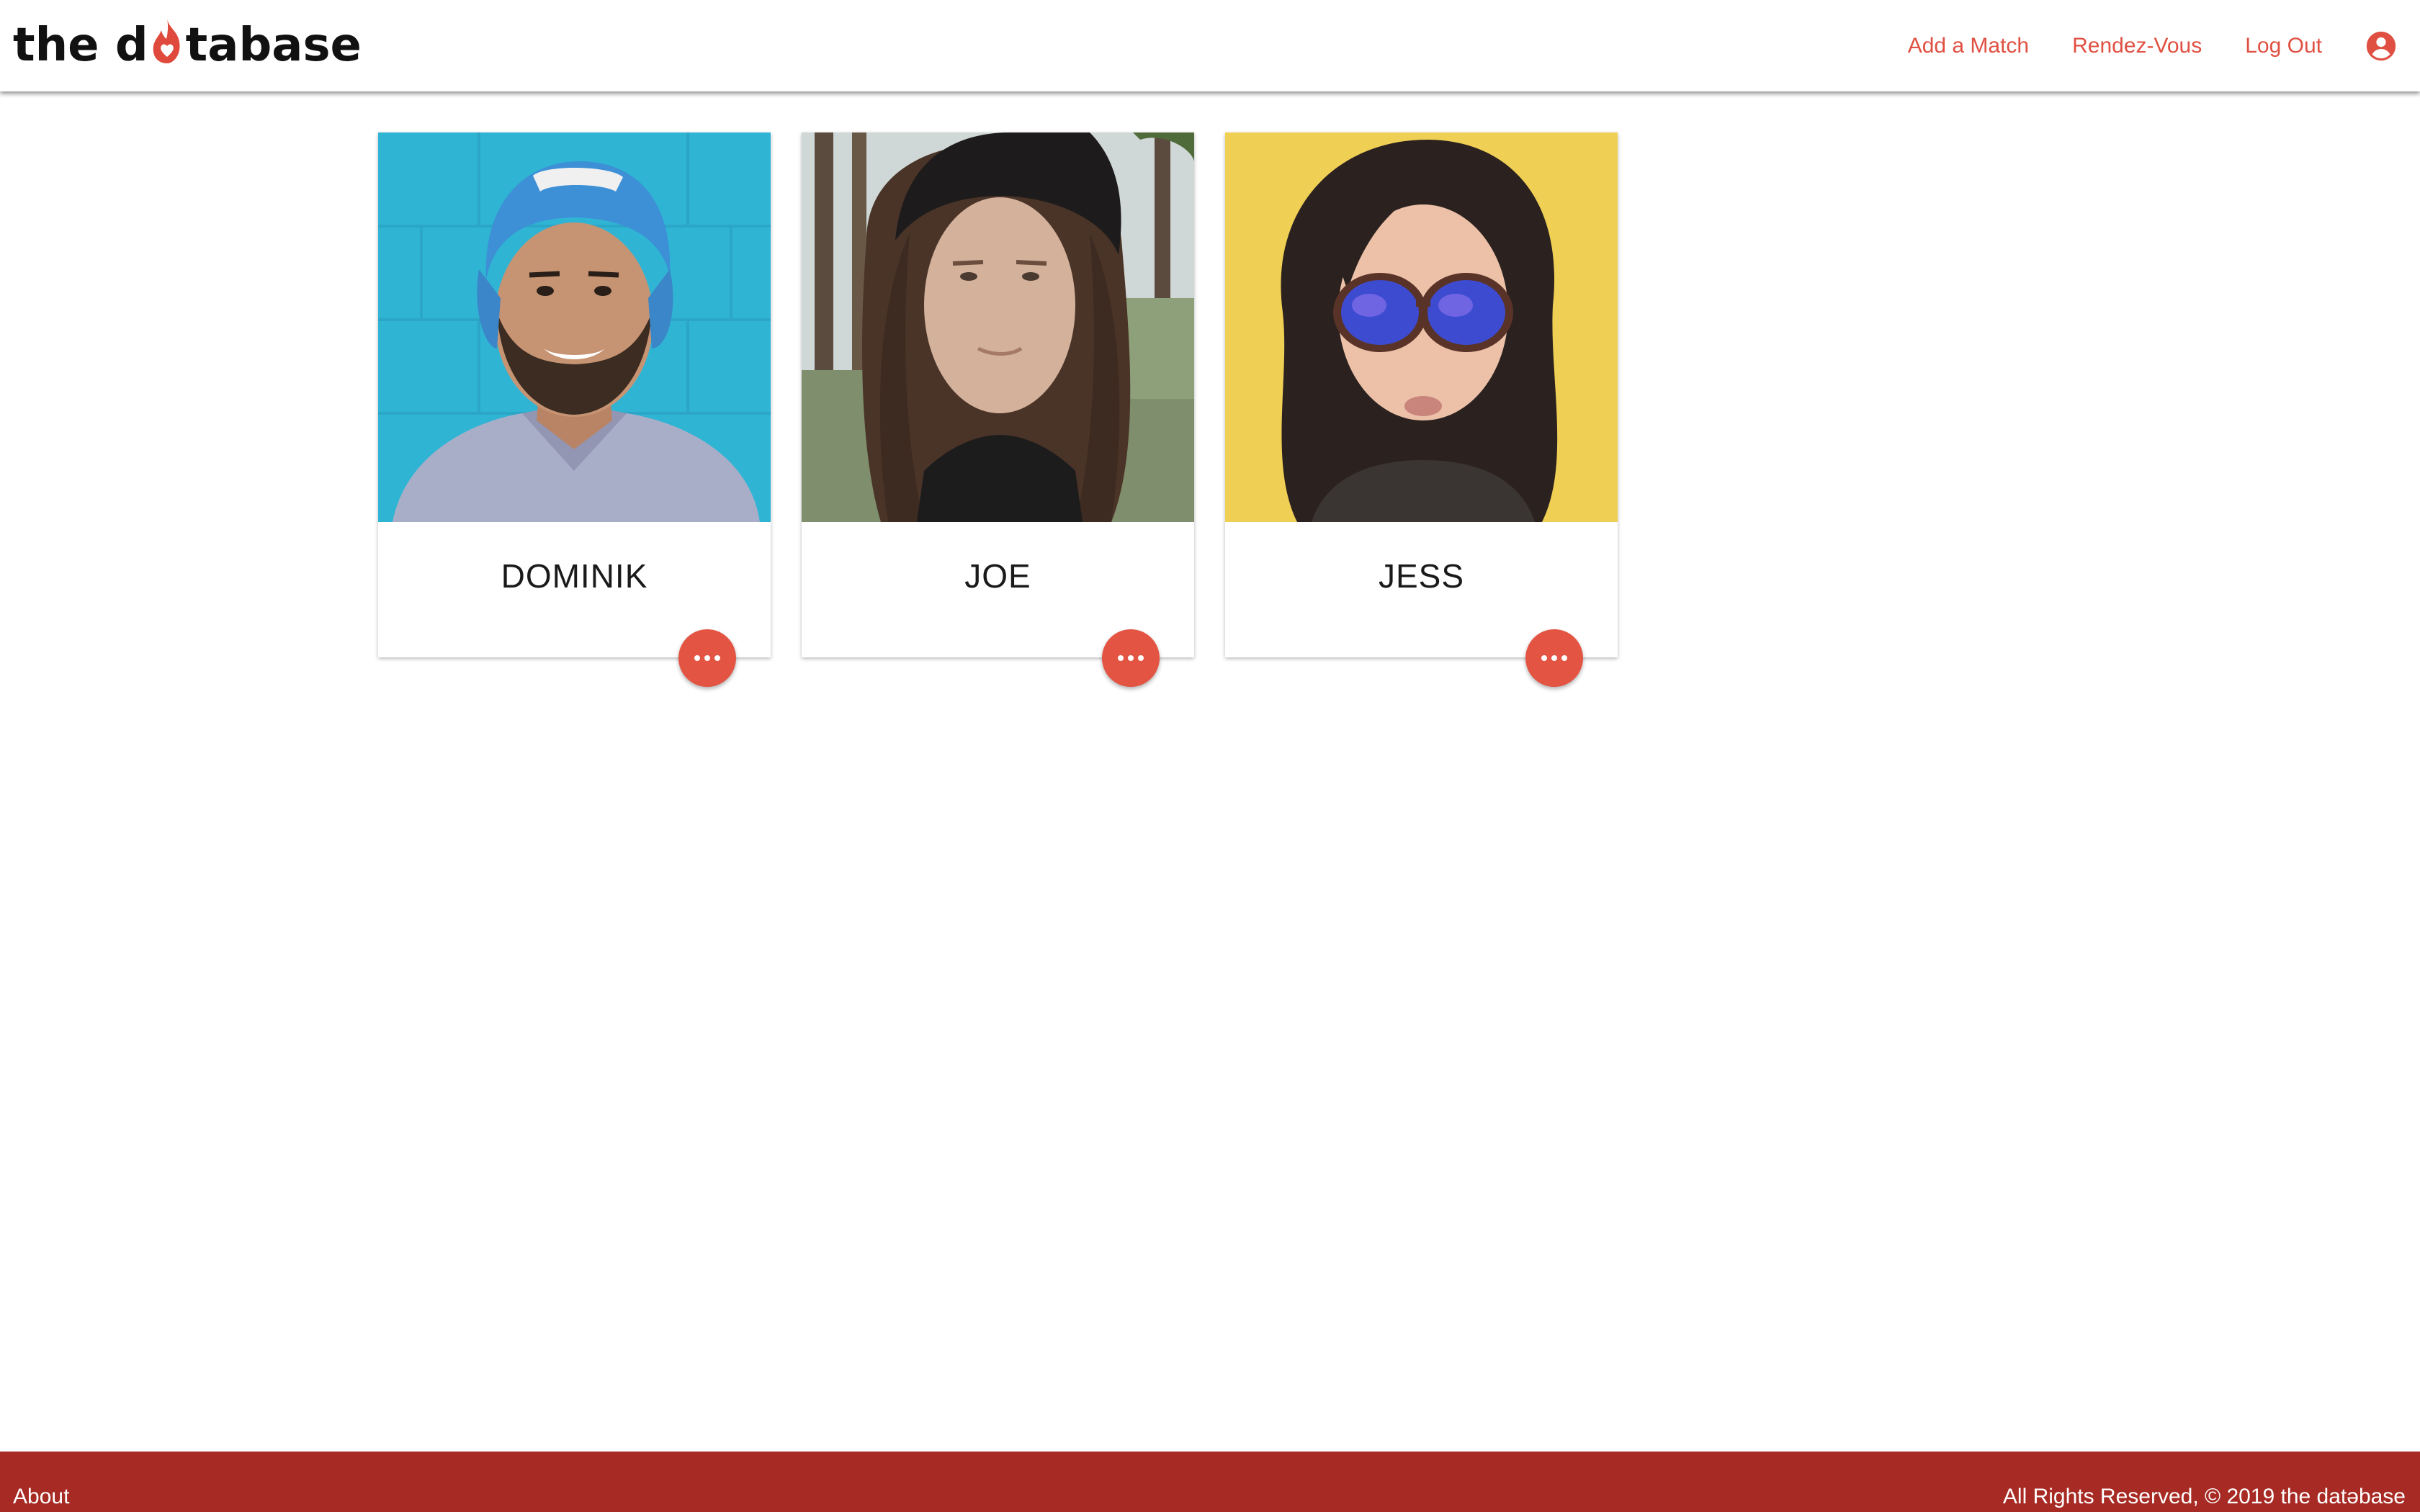 The image size is (2420, 1512). What do you see at coordinates (2283, 46) in the screenshot?
I see `nav-log-out: Log Out` at bounding box center [2283, 46].